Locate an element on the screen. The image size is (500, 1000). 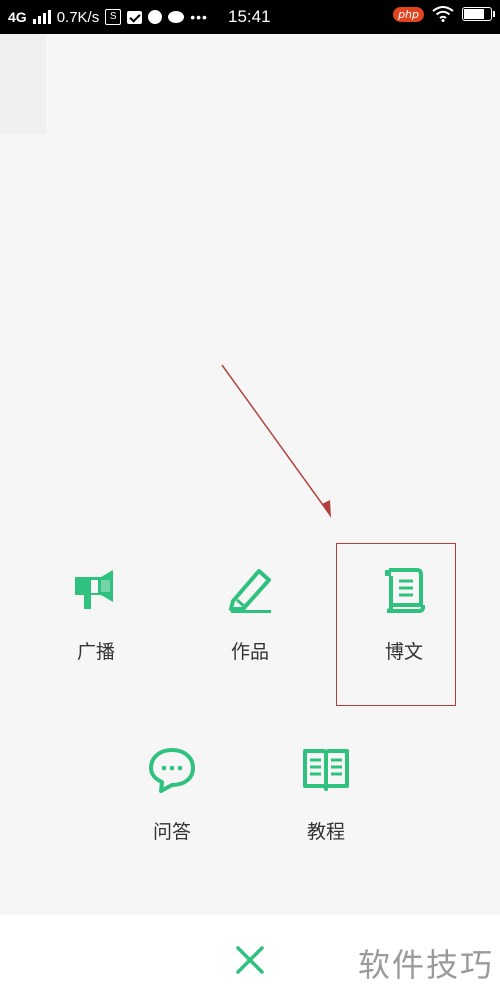
annotation-arrow is located at coordinates (276, 441).